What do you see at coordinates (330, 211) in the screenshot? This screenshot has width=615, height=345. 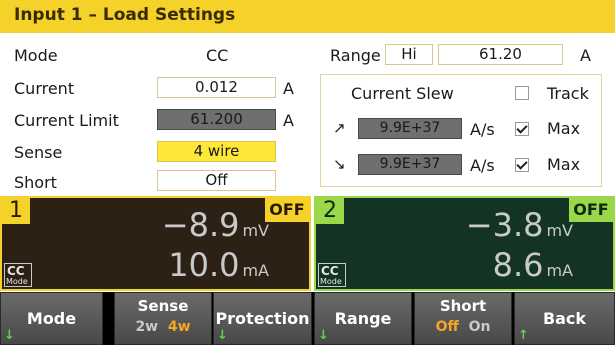 I see `channel-2-number: 2` at bounding box center [330, 211].